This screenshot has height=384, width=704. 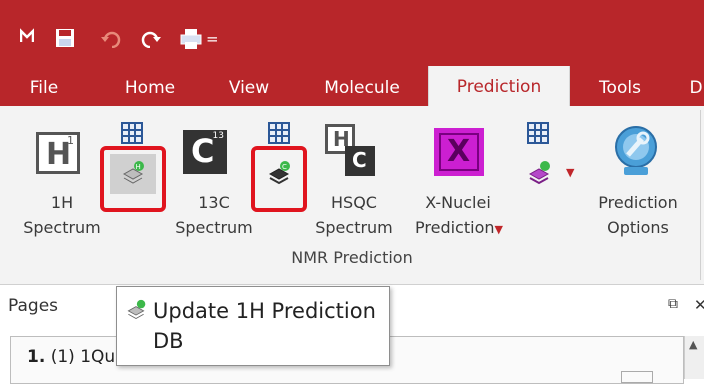 I want to click on c13-icon-letter: C, so click(x=203, y=151).